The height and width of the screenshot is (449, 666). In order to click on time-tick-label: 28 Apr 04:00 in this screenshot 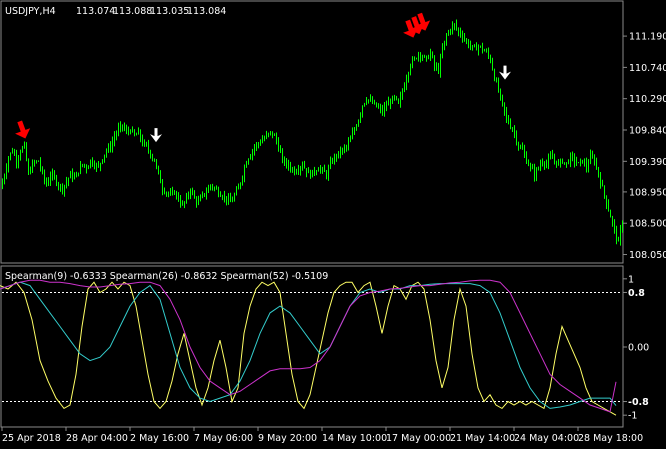, I will do `click(97, 438)`.